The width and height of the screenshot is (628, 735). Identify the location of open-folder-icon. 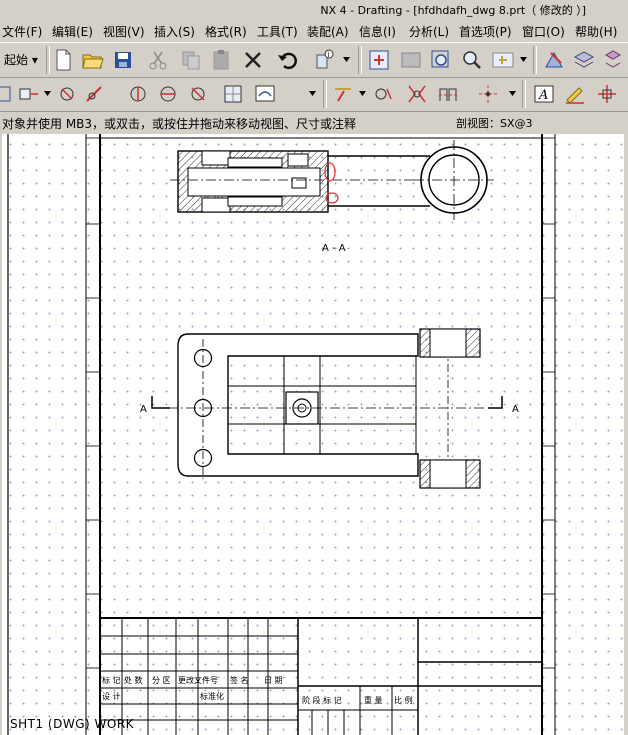
(93, 60).